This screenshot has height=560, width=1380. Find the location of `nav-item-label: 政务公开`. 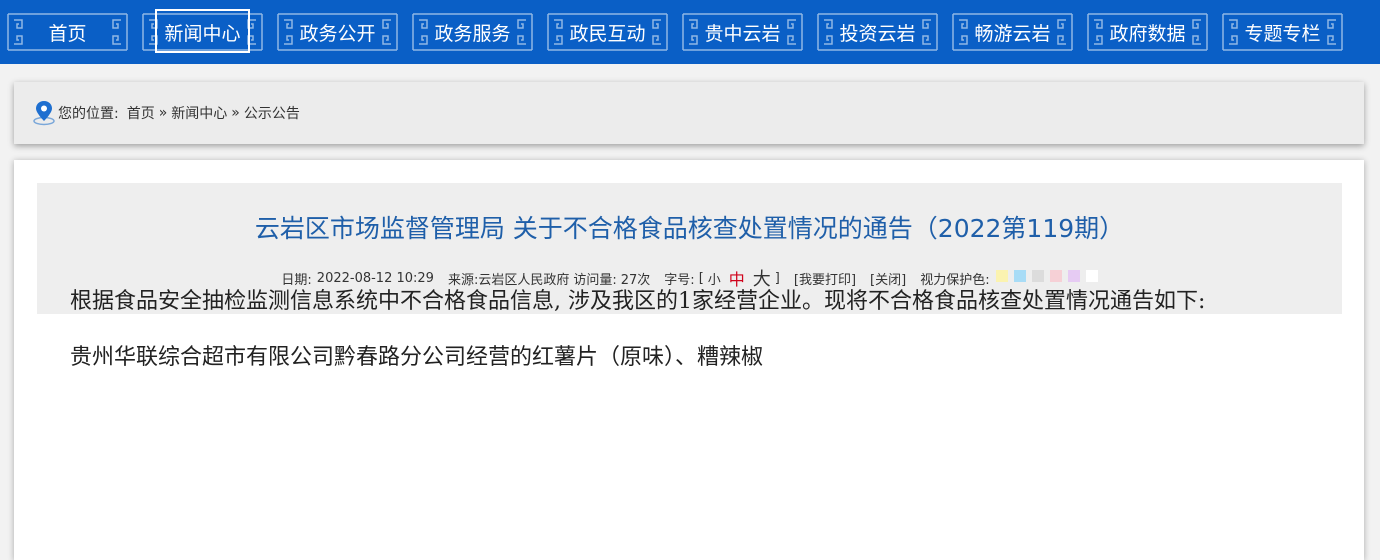

nav-item-label: 政务公开 is located at coordinates (337, 33).